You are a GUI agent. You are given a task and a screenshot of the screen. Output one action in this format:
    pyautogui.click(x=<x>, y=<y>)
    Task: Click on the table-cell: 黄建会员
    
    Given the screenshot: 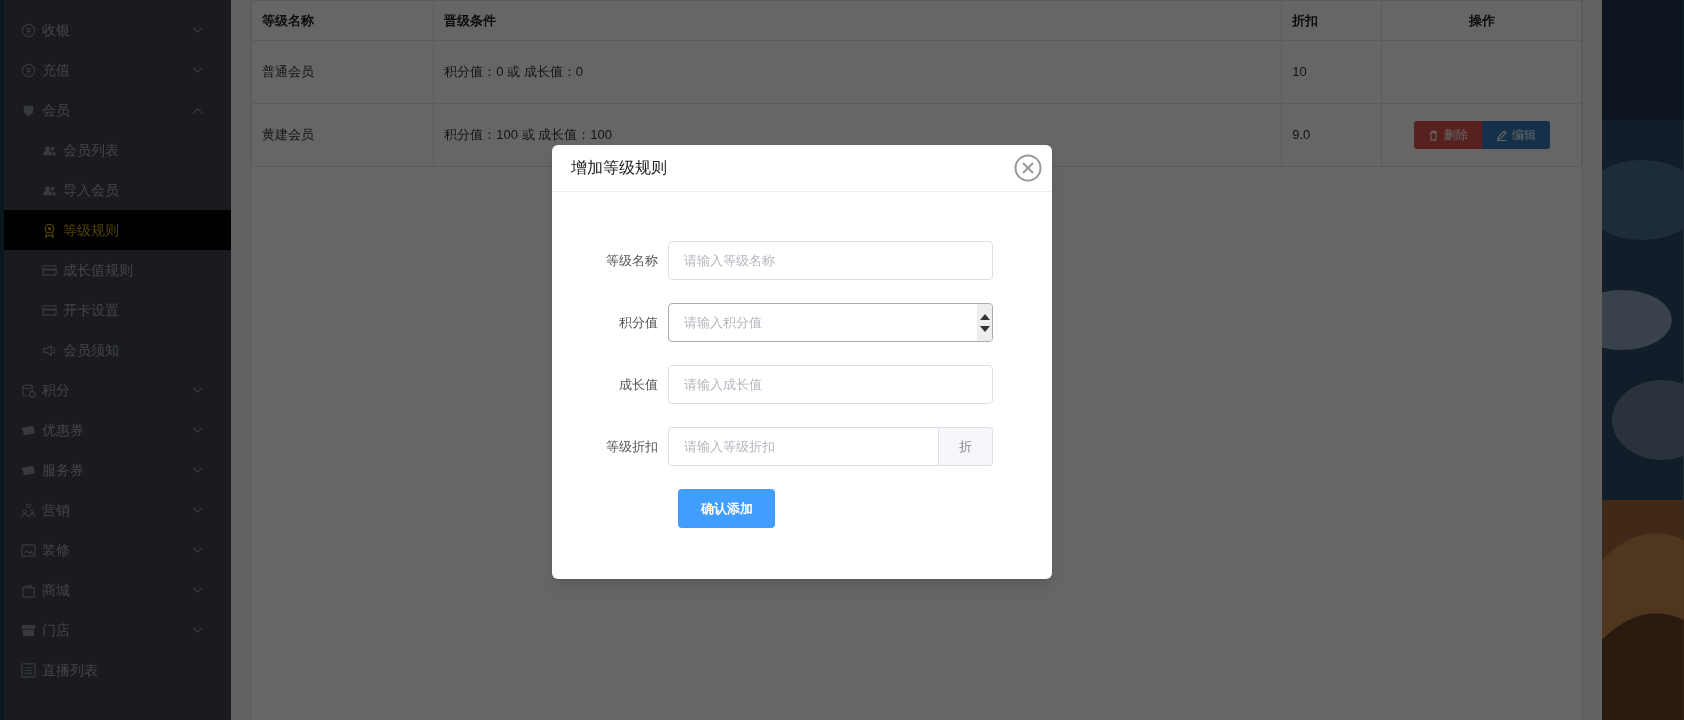 What is the action you would take?
    pyautogui.click(x=342, y=135)
    